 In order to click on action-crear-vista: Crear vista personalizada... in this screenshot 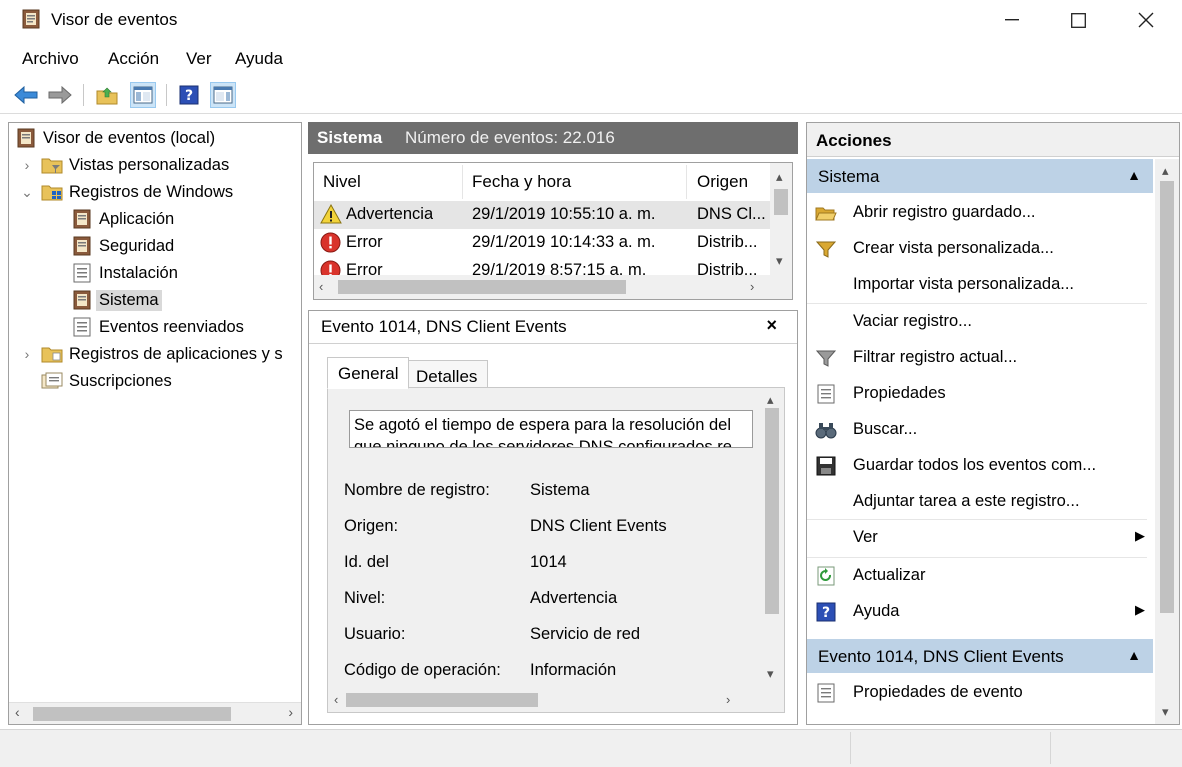, I will do `click(980, 249)`.